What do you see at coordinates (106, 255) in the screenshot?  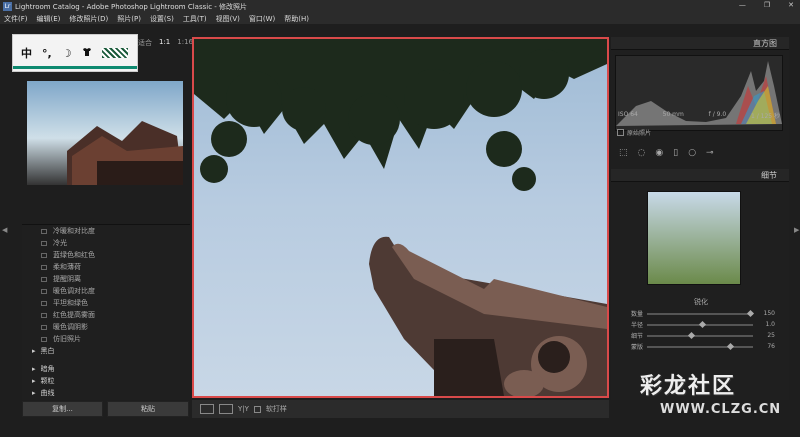 I see `preset-item: 蓝绿色和红色` at bounding box center [106, 255].